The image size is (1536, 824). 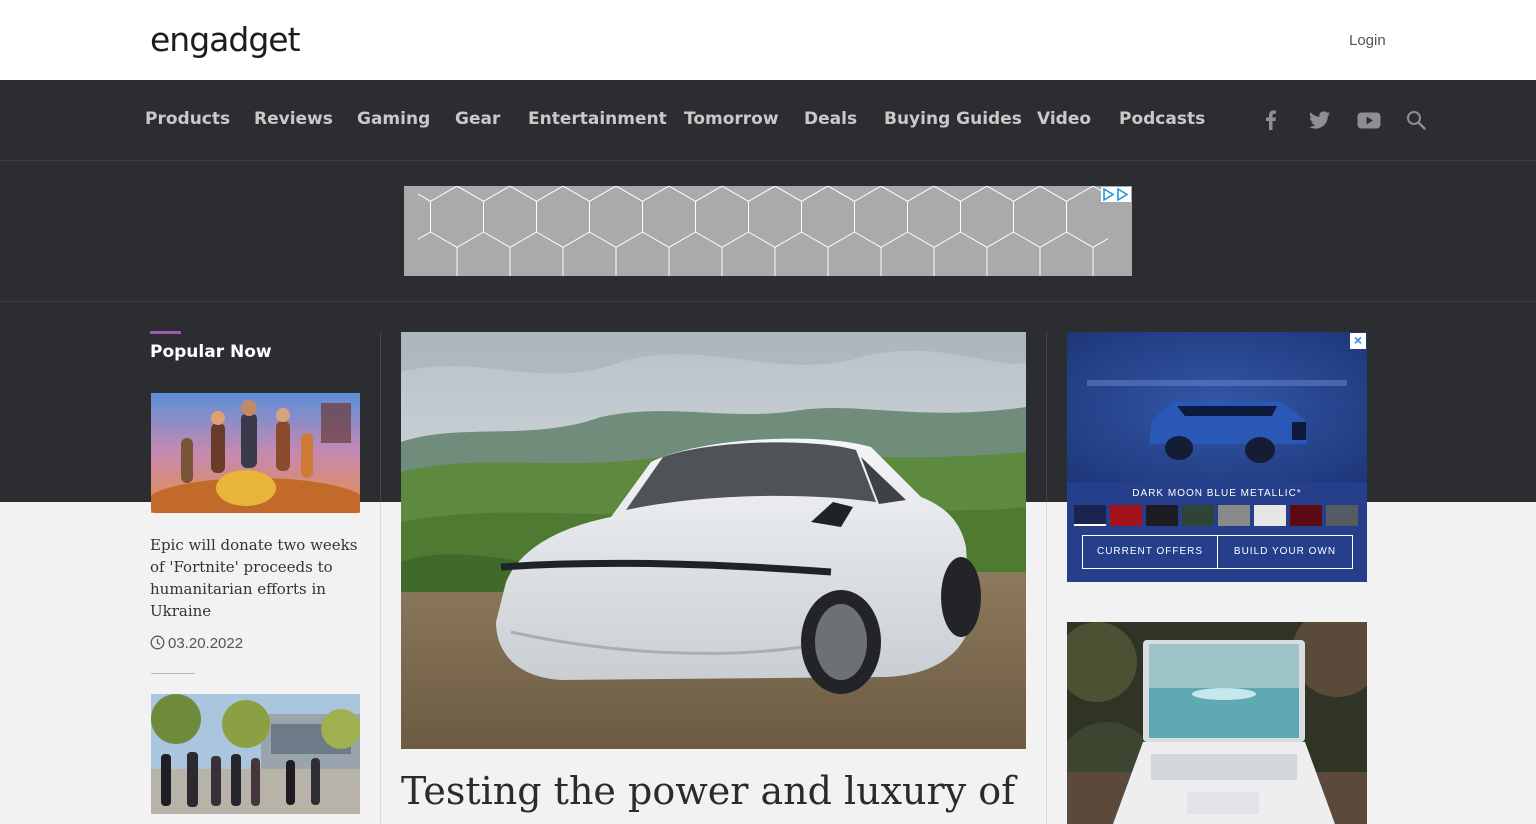 I want to click on column-divider-right-lower, so click(x=1046, y=663).